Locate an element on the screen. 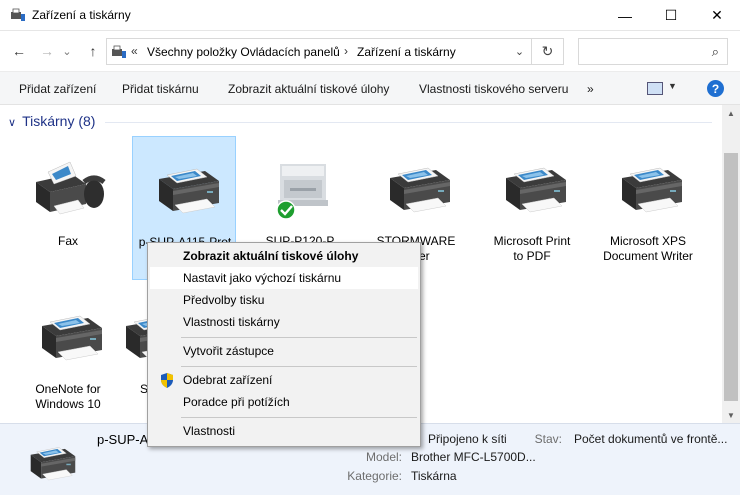 This screenshot has width=740, height=495. menu-item-see-print-jobs: Zobrazit aktuální tiskové úlohy is located at coordinates (284, 256).